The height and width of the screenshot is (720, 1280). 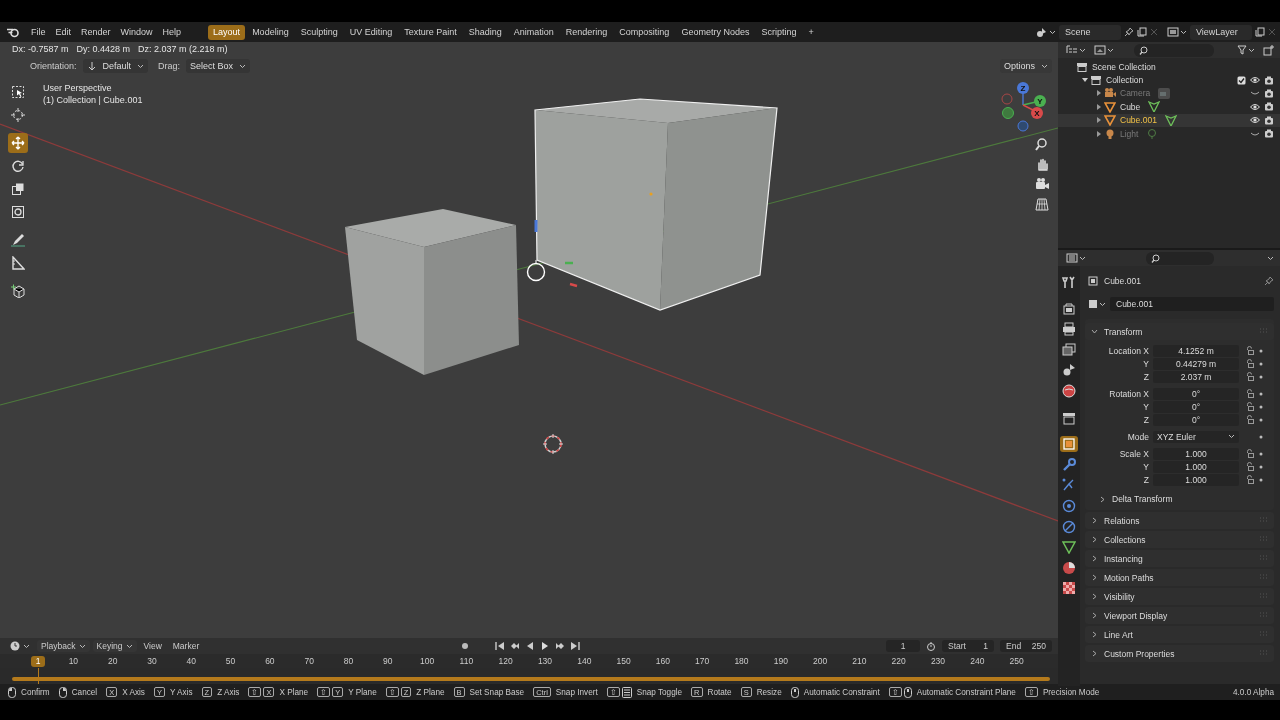 What do you see at coordinates (1177, 32) in the screenshot?
I see `view-layer-selector` at bounding box center [1177, 32].